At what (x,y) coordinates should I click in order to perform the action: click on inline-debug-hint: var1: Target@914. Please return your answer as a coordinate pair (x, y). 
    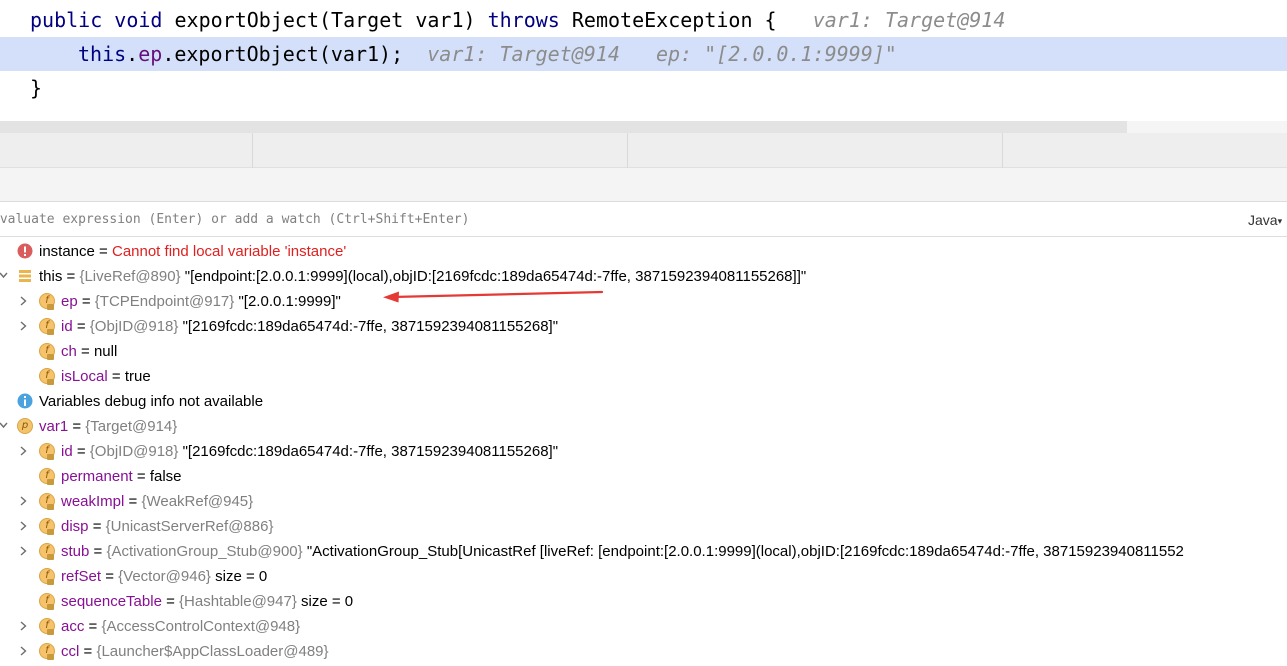
    Looking at the image, I should click on (909, 20).